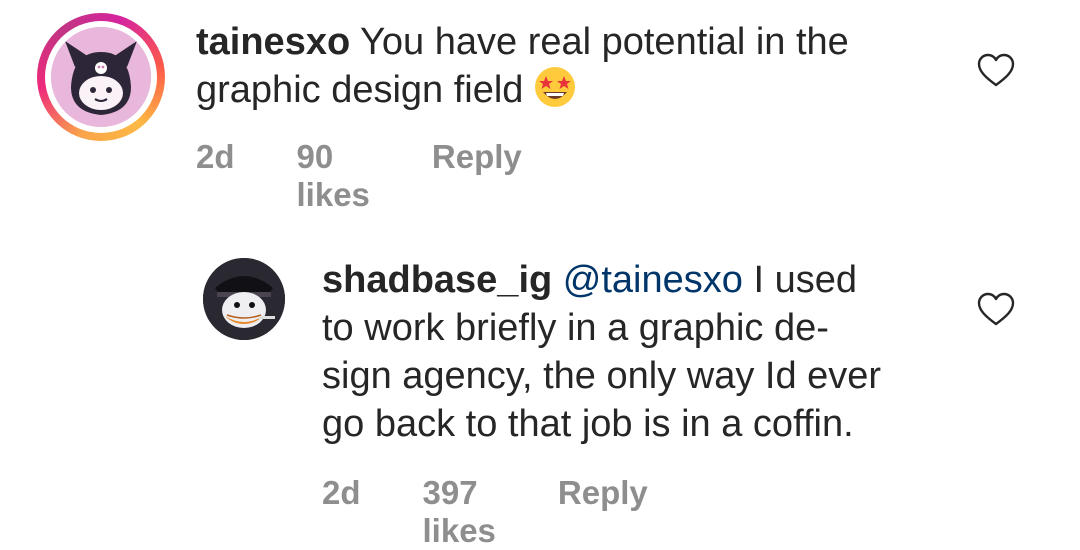 The image size is (1080, 550). I want to click on comment-meta: 2d 90 likes Reply, so click(359, 176).